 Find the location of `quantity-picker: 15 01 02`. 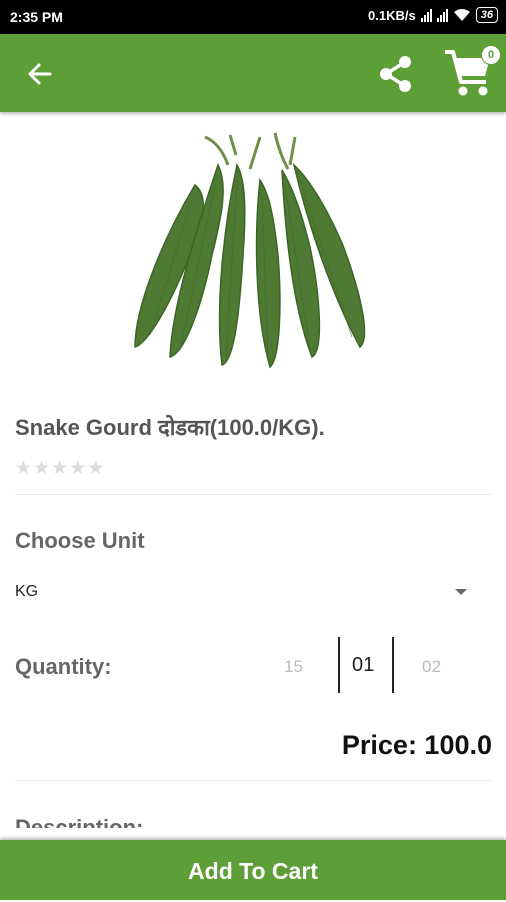

quantity-picker: 15 01 02 is located at coordinates (370, 665).